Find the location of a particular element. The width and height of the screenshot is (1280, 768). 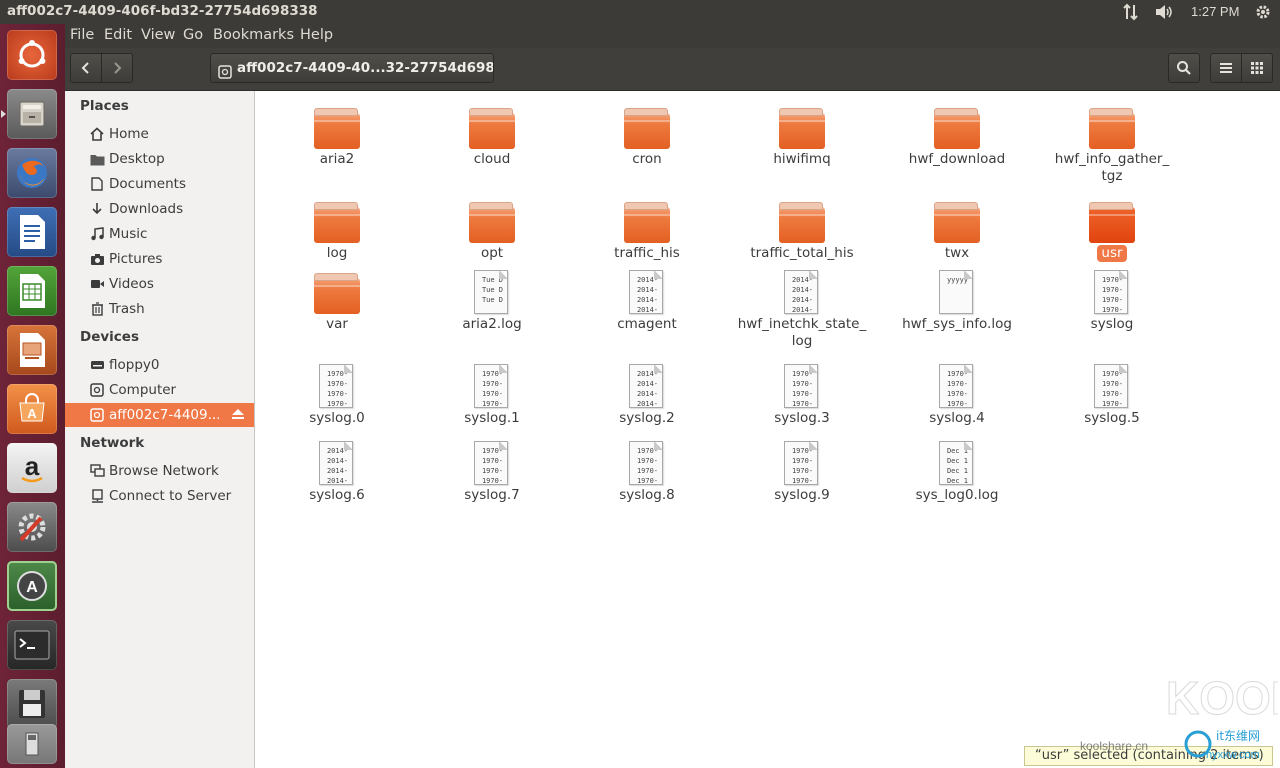

file-item: var is located at coordinates (337, 300).